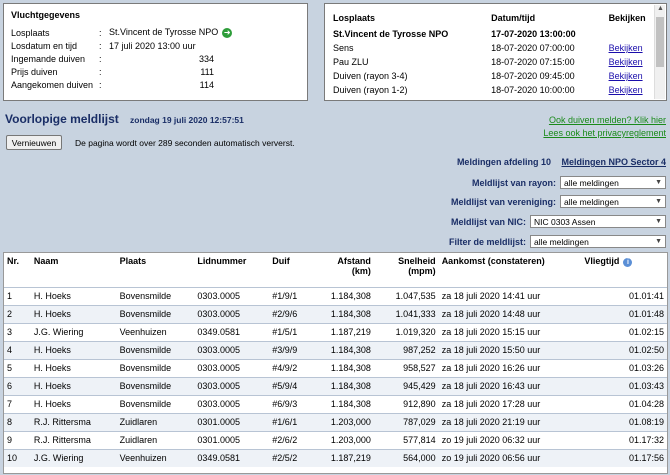 The height and width of the screenshot is (475, 670). What do you see at coordinates (73, 403) in the screenshot?
I see `cell-naam: H. Hoeks` at bounding box center [73, 403].